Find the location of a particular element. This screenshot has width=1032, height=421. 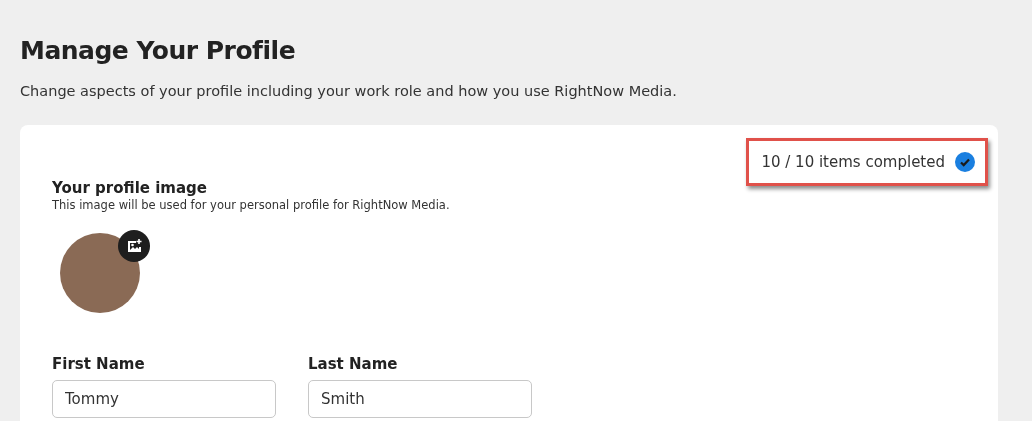

progress-text: 10 / 10 items completed is located at coordinates (853, 162).